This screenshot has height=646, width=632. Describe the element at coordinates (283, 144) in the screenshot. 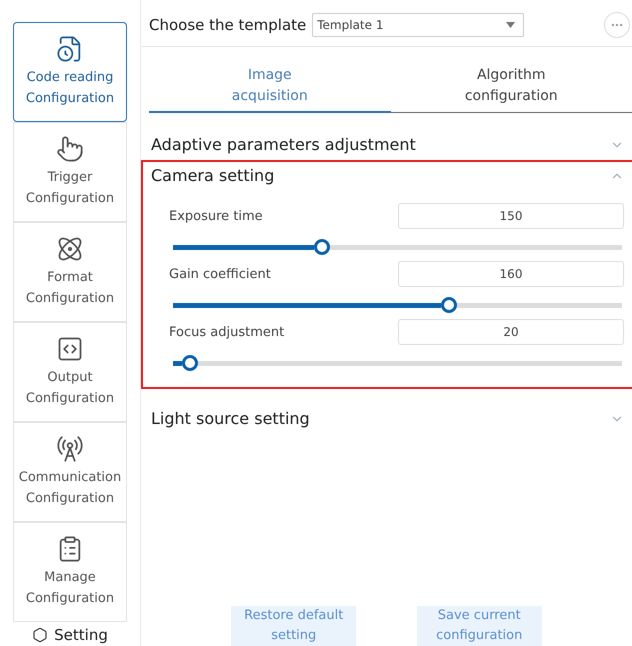

I see `section-title: Adaptive parameters adjustment` at that location.